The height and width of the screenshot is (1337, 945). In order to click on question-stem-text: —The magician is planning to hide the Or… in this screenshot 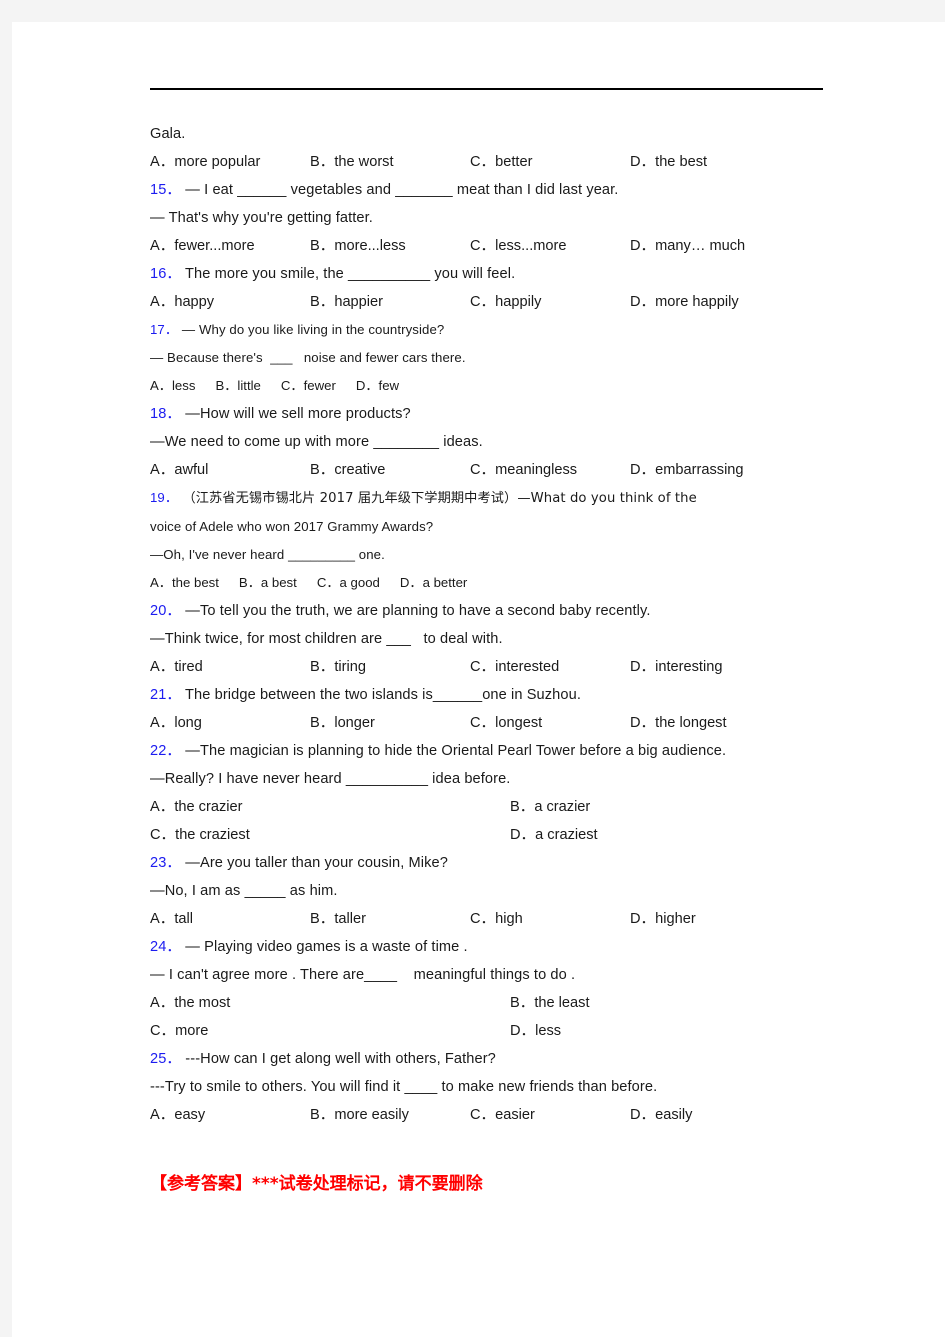, I will do `click(454, 751)`.